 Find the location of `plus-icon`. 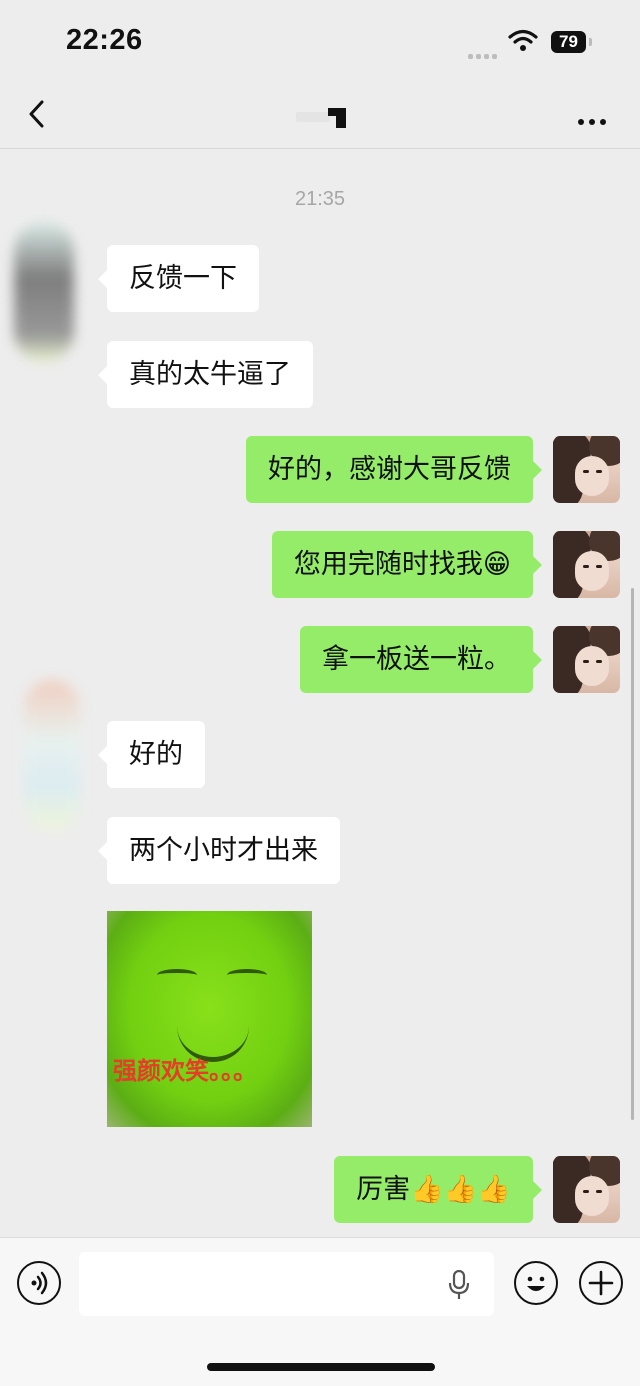

plus-icon is located at coordinates (601, 1283).